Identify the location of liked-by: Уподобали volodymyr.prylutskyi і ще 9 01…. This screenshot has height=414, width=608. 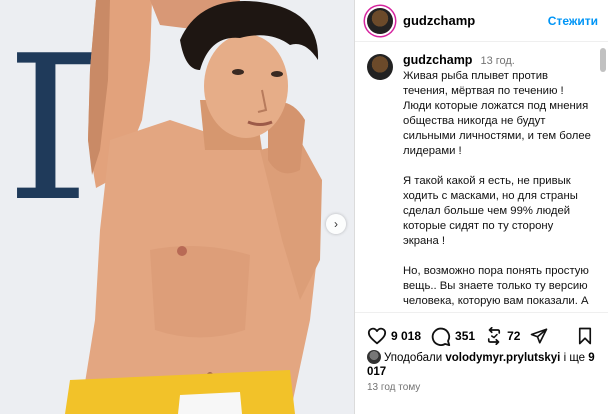
(482, 364).